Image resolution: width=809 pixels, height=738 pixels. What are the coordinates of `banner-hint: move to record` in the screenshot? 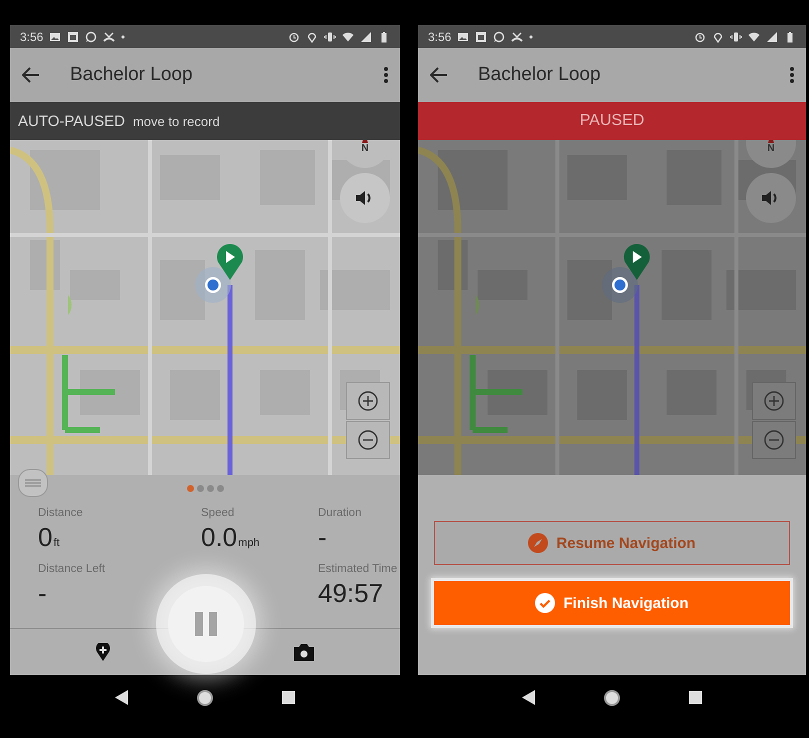 It's located at (176, 121).